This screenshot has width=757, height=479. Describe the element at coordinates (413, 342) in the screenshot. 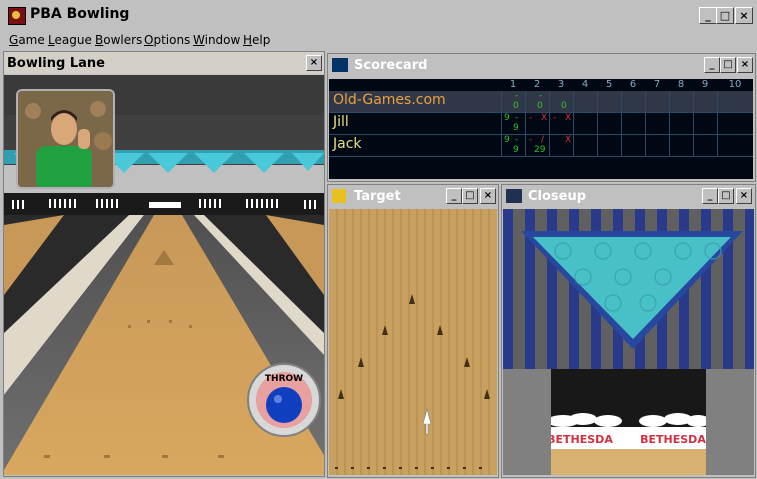

I see `target-view` at that location.